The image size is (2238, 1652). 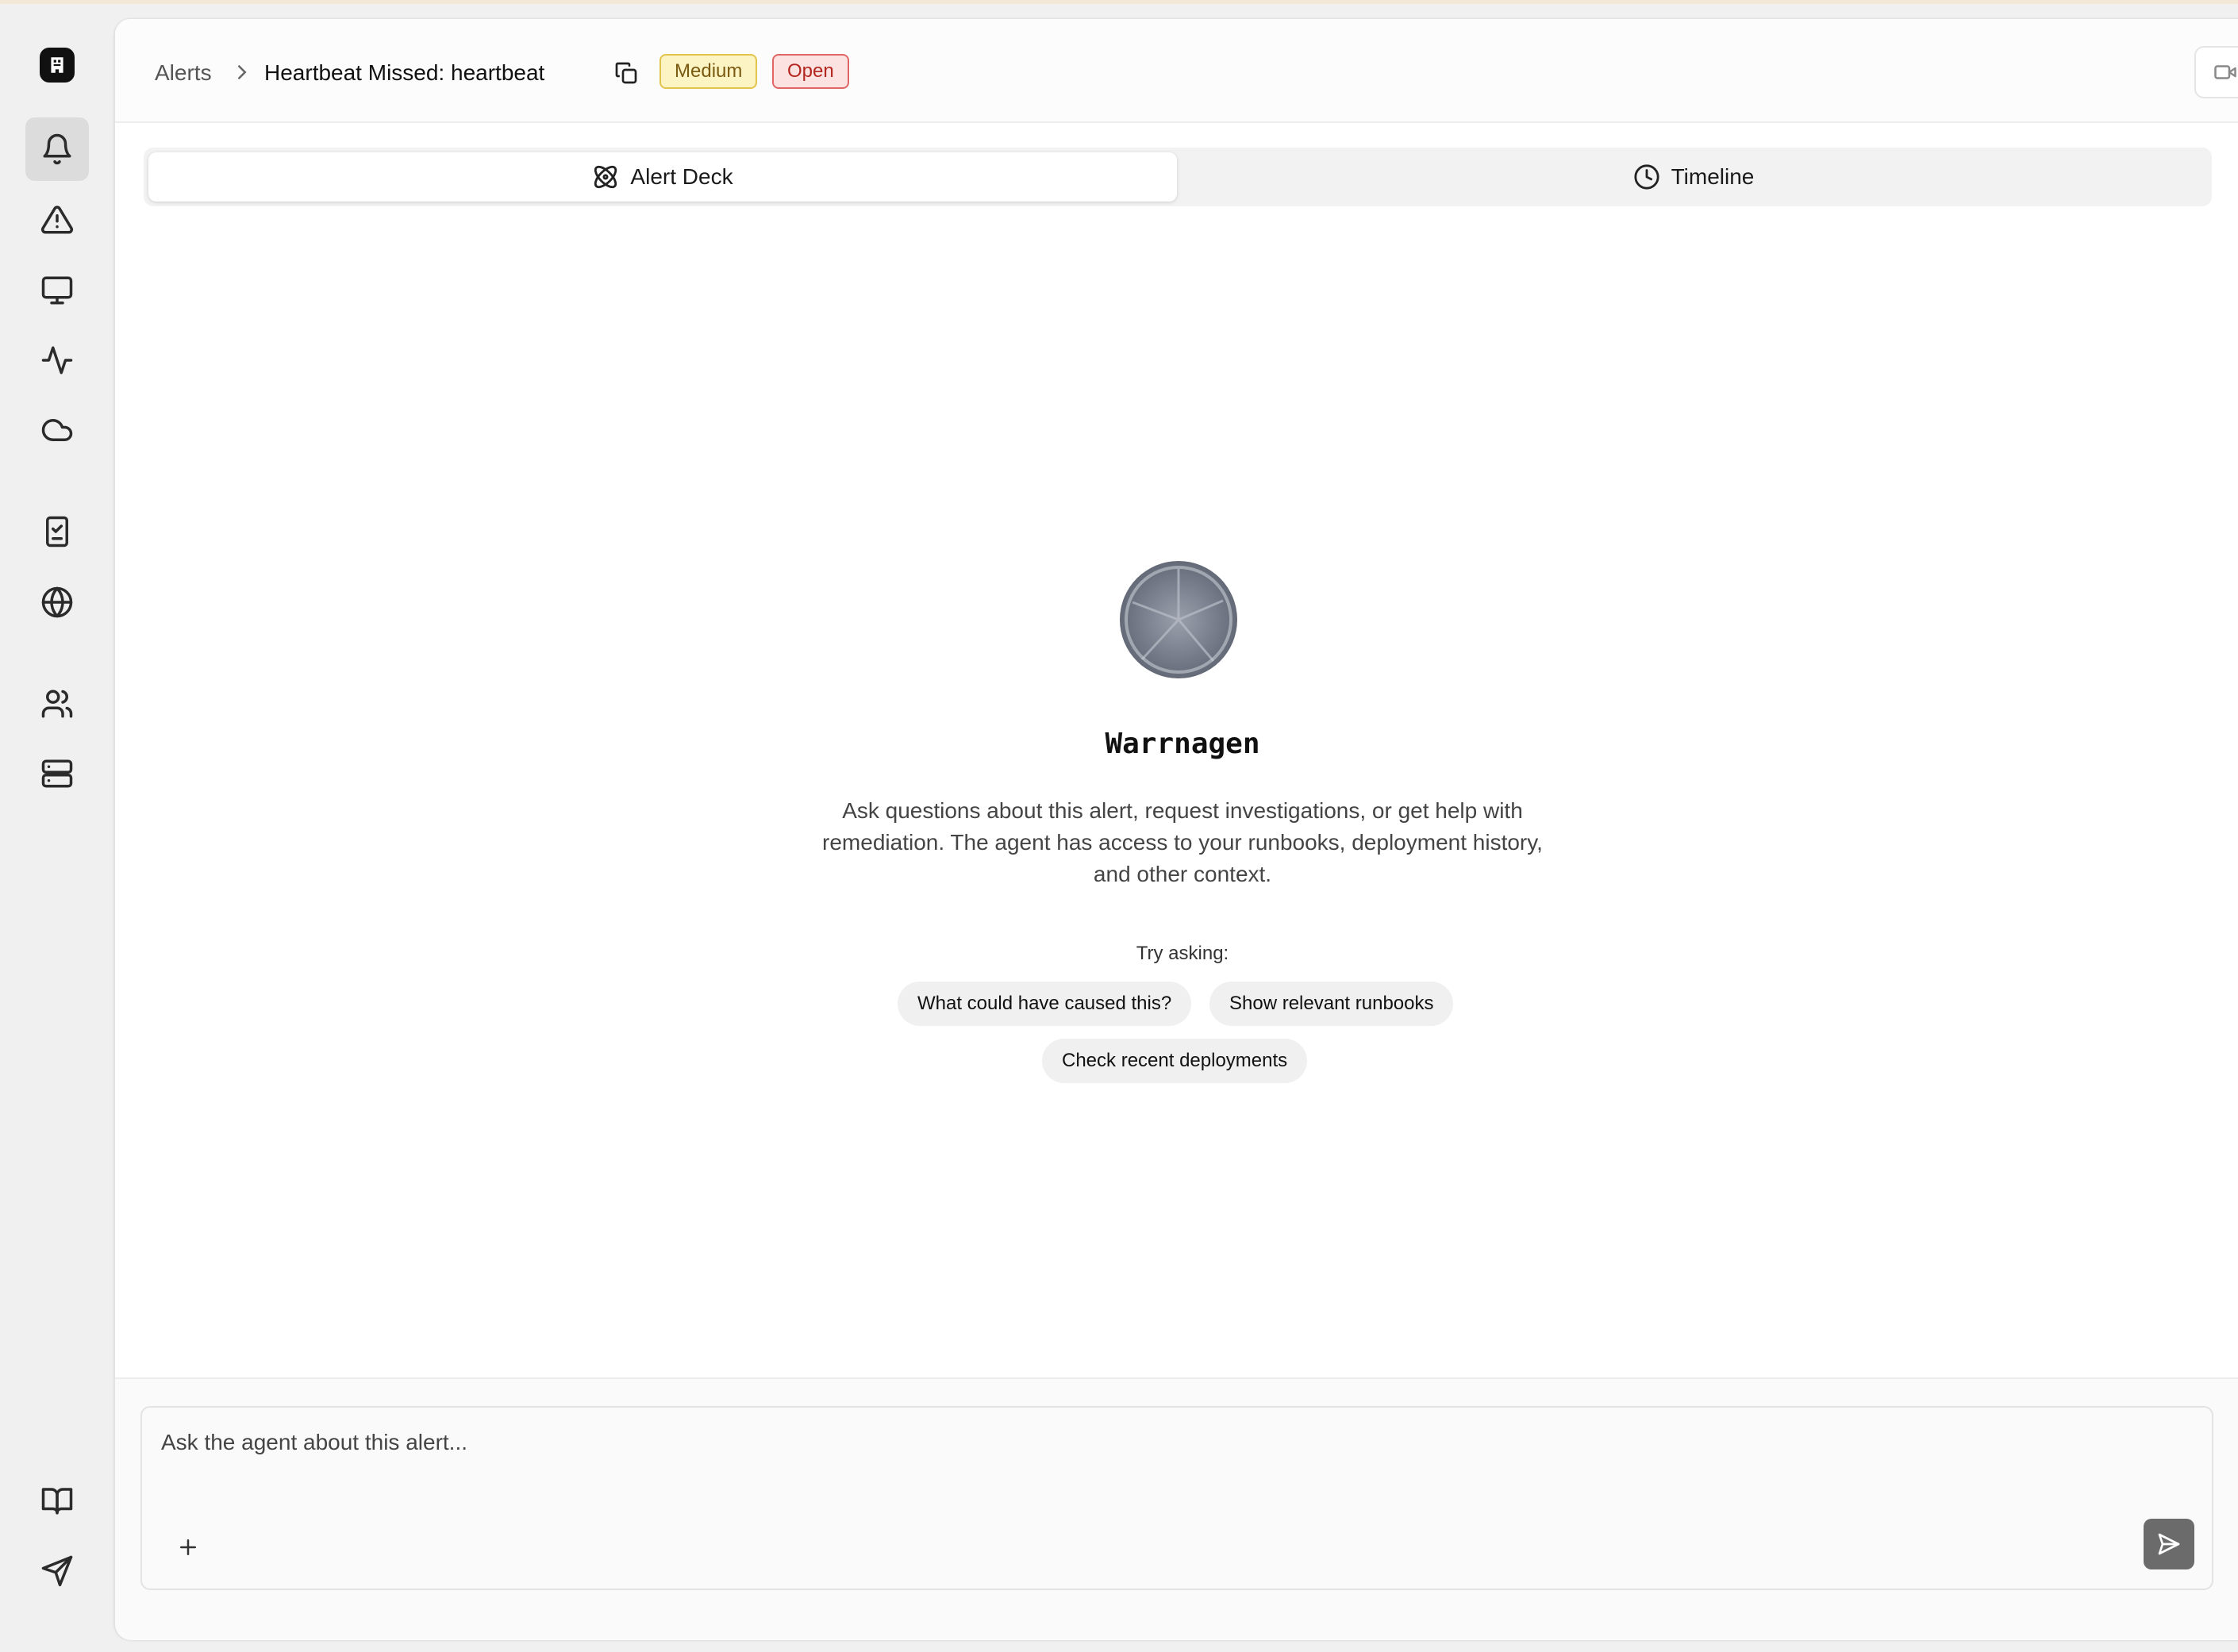 I want to click on sidebar-item-feedback, so click(x=57, y=1571).